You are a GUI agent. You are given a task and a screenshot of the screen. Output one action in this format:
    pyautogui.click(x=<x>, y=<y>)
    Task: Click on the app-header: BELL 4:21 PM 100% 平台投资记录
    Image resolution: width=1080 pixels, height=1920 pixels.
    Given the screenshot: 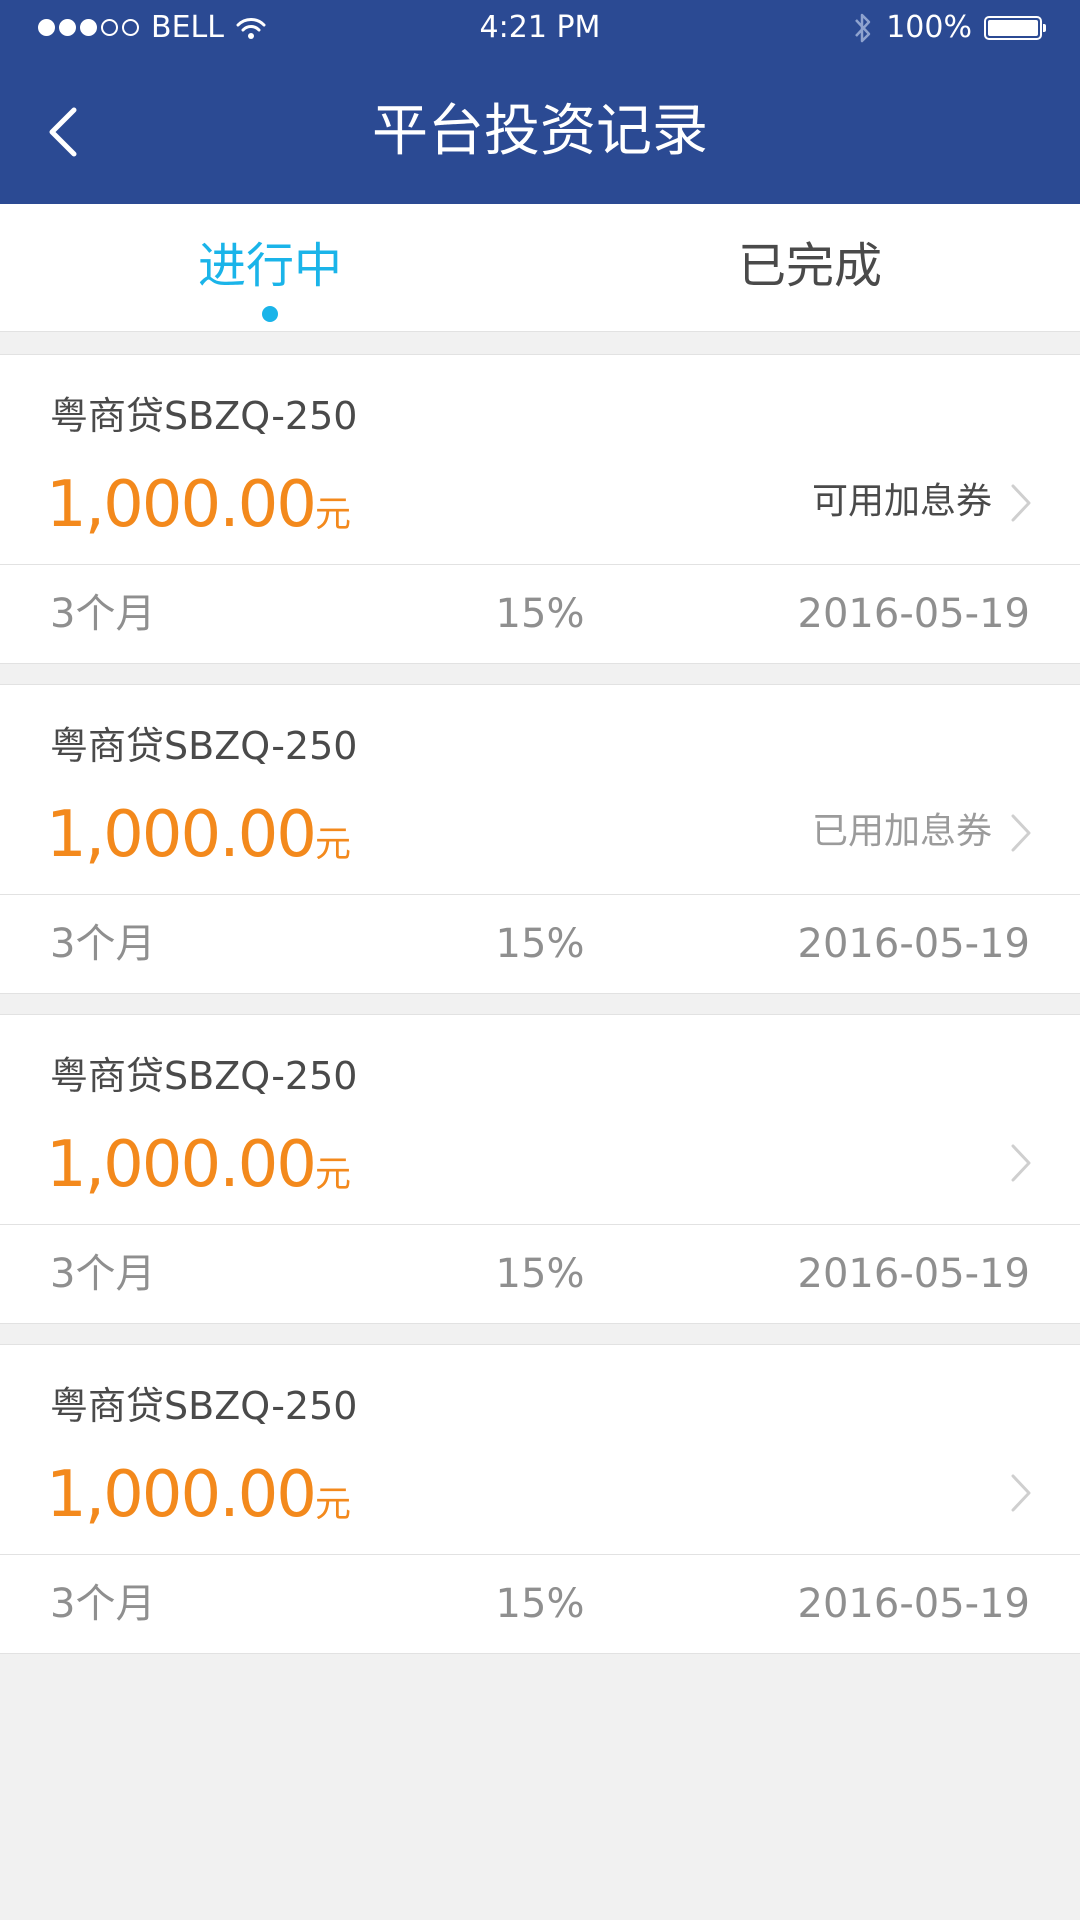 What is the action you would take?
    pyautogui.click(x=540, y=102)
    